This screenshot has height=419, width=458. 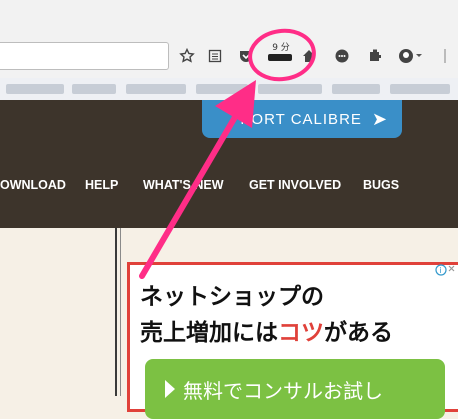 I want to click on url-bar, so click(x=84, y=56).